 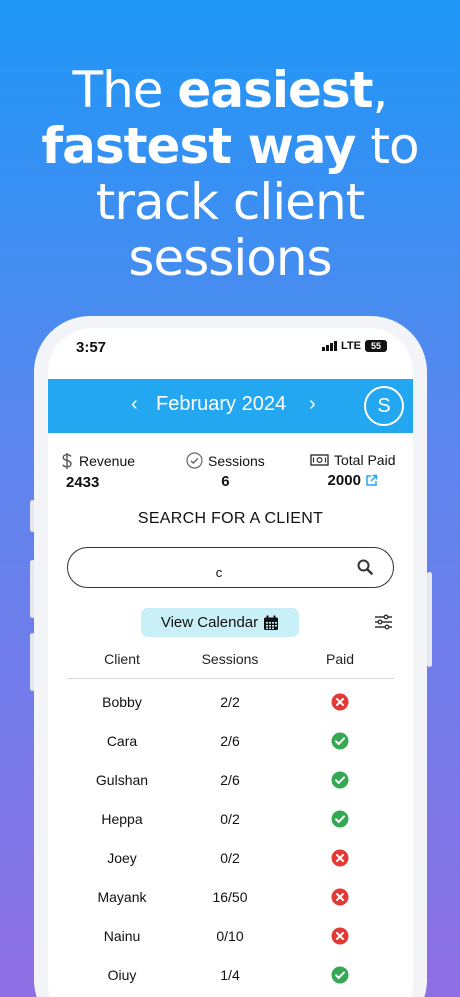 I want to click on battery-icon: 55, so click(x=376, y=346).